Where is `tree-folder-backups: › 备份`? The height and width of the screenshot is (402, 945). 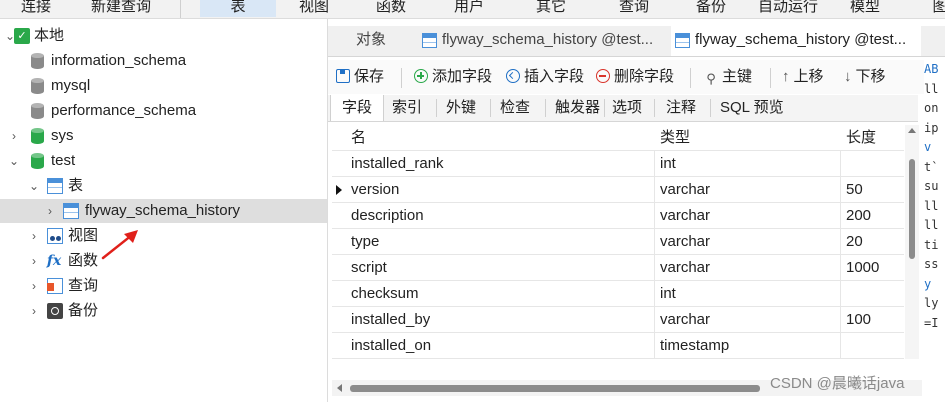
tree-folder-backups: › 备份 is located at coordinates (163, 311).